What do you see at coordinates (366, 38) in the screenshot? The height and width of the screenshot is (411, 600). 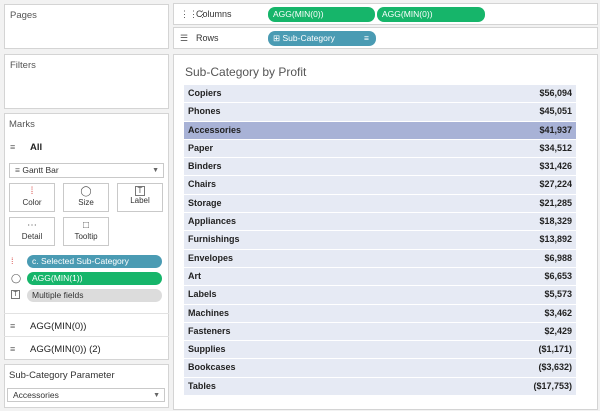 I see `sort-icon: ≡` at bounding box center [366, 38].